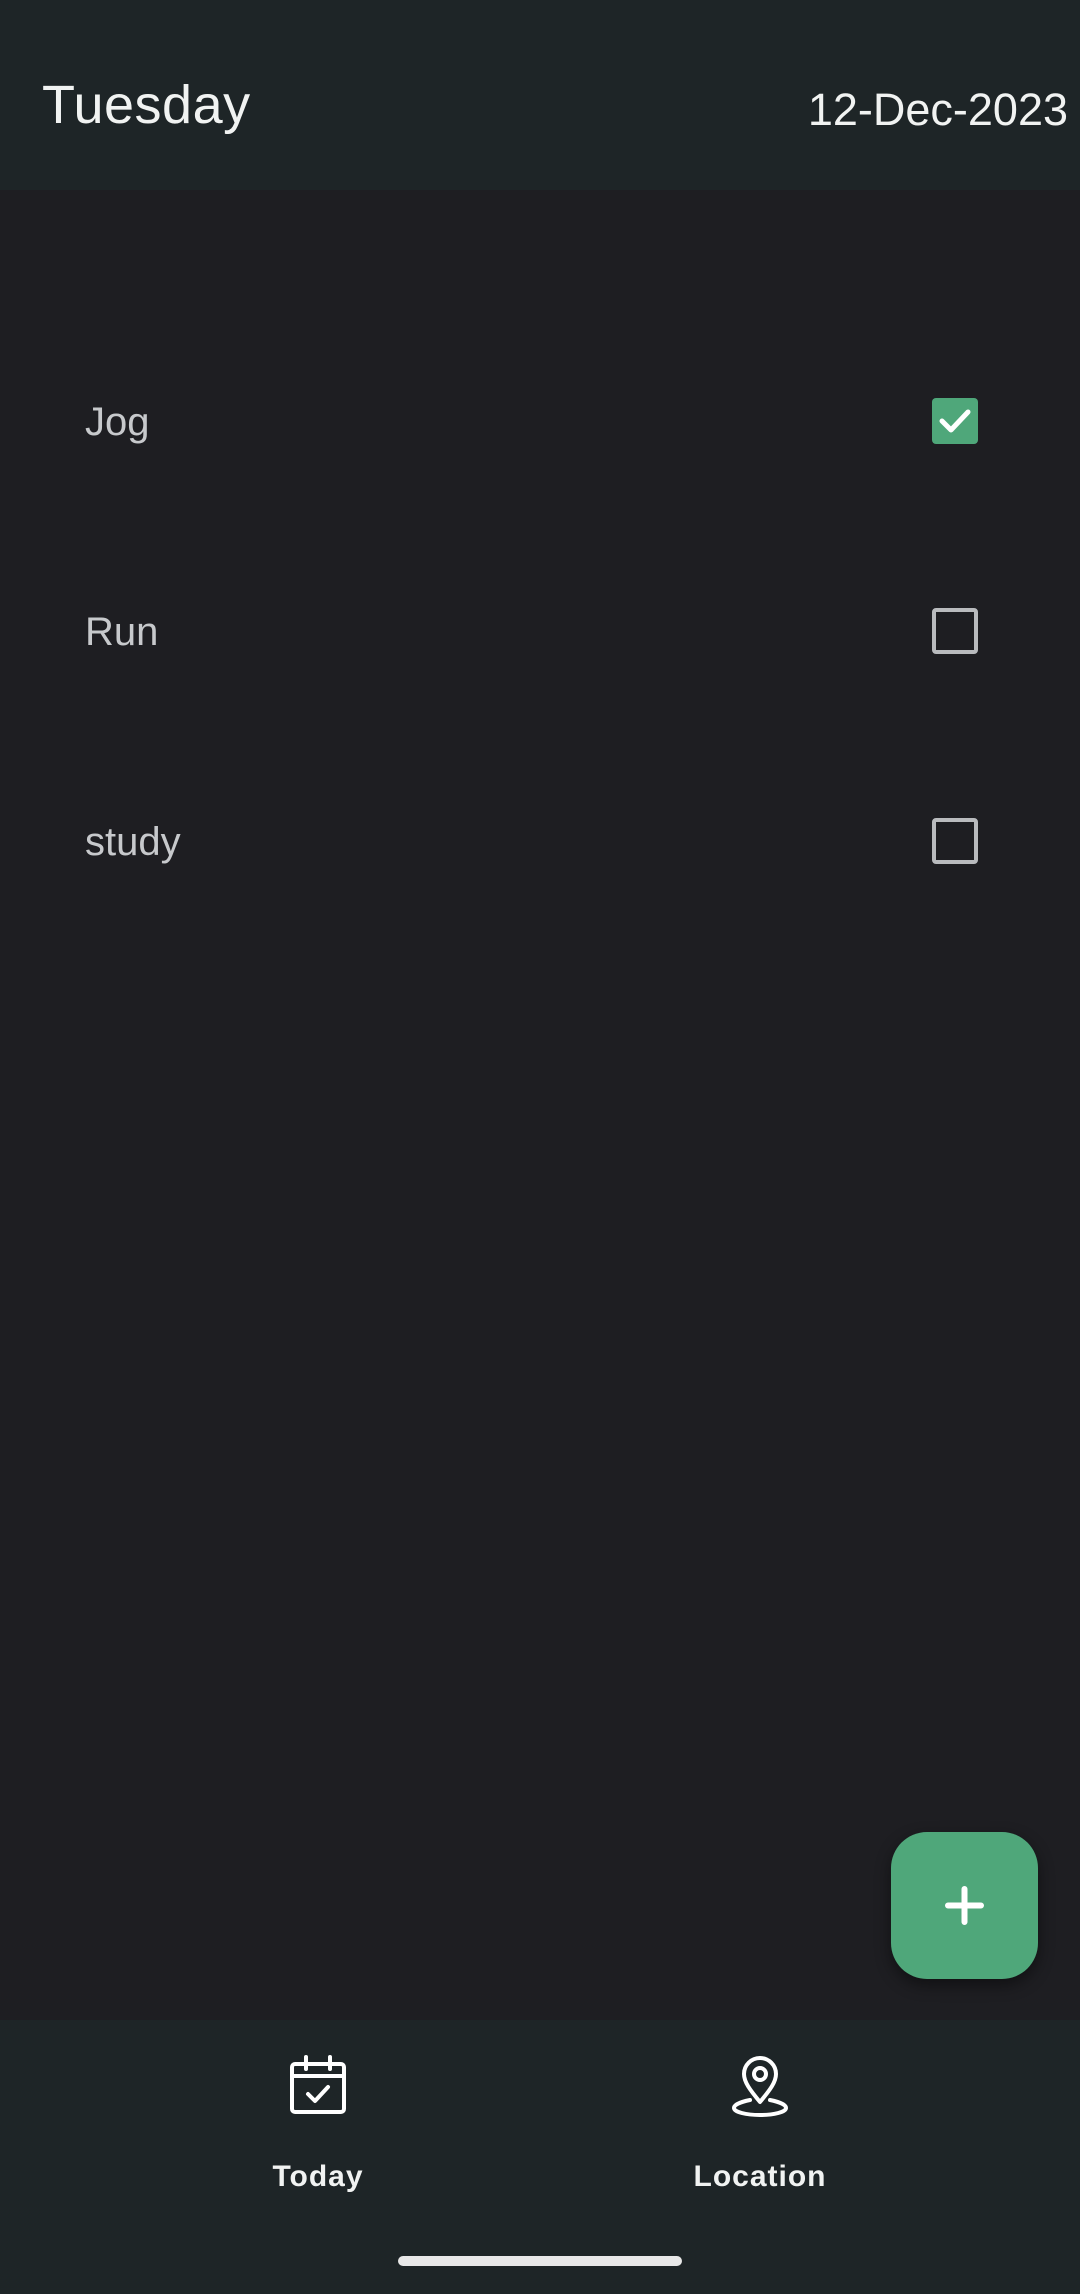 Image resolution: width=1080 pixels, height=2294 pixels. Describe the element at coordinates (146, 105) in the screenshot. I see `day-title: Tuesday` at that location.